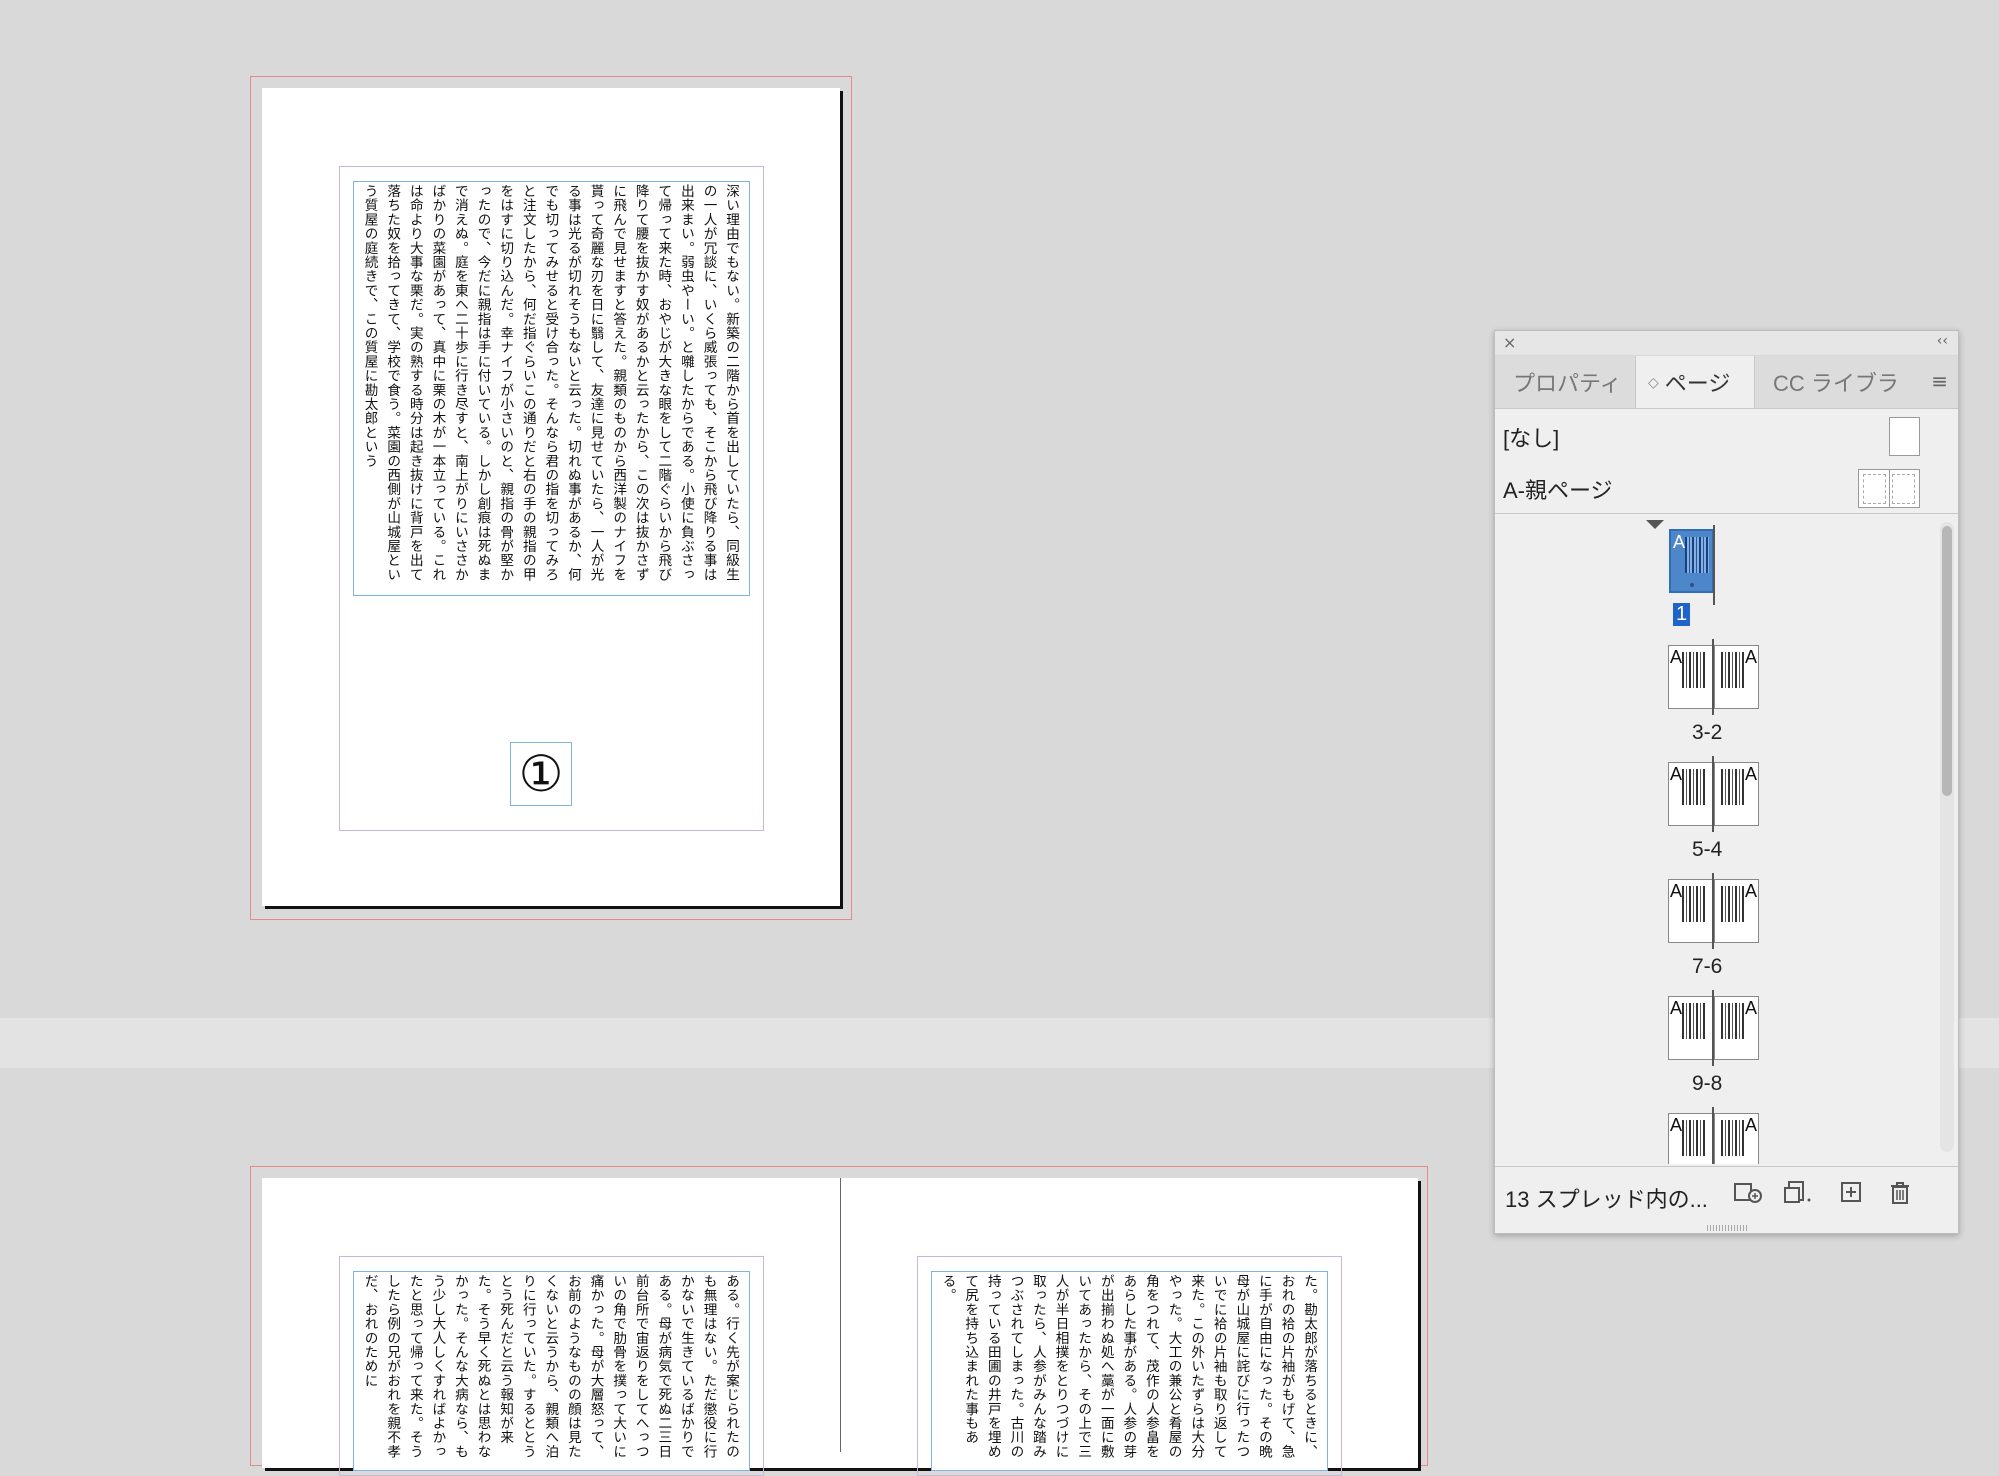  I want to click on tab-cc-libraries-label: CC ライブラ, so click(1836, 383).